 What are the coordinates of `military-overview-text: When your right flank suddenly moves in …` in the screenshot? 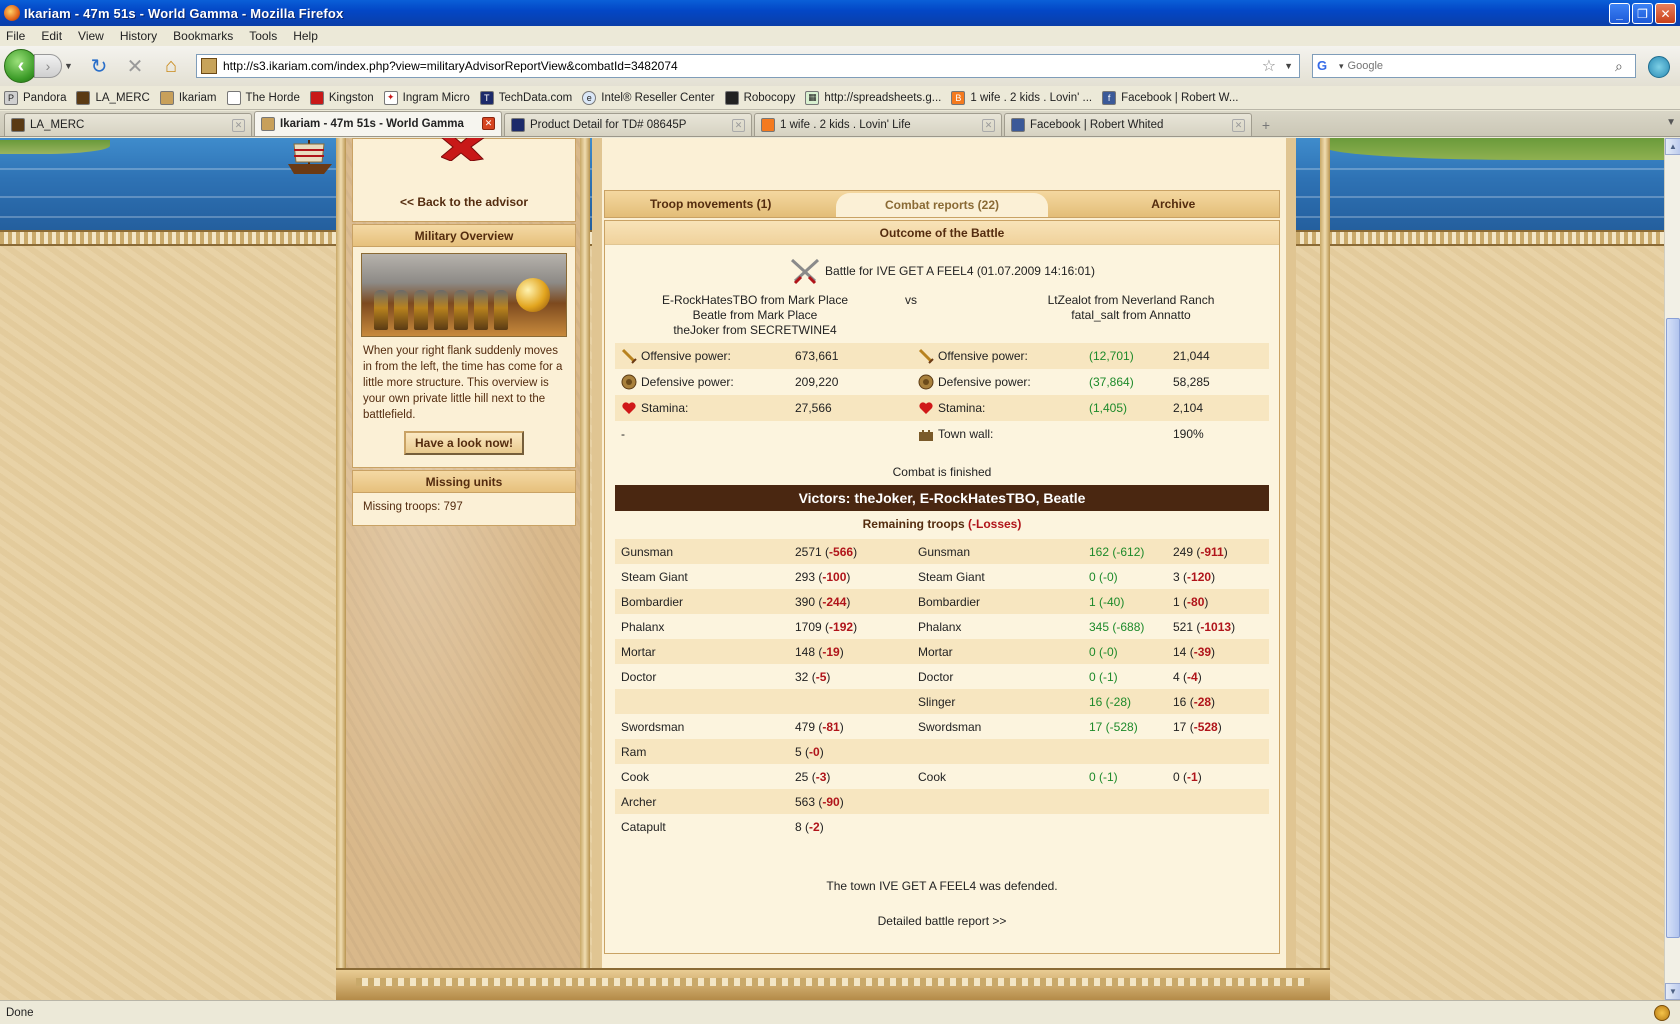 It's located at (463, 383).